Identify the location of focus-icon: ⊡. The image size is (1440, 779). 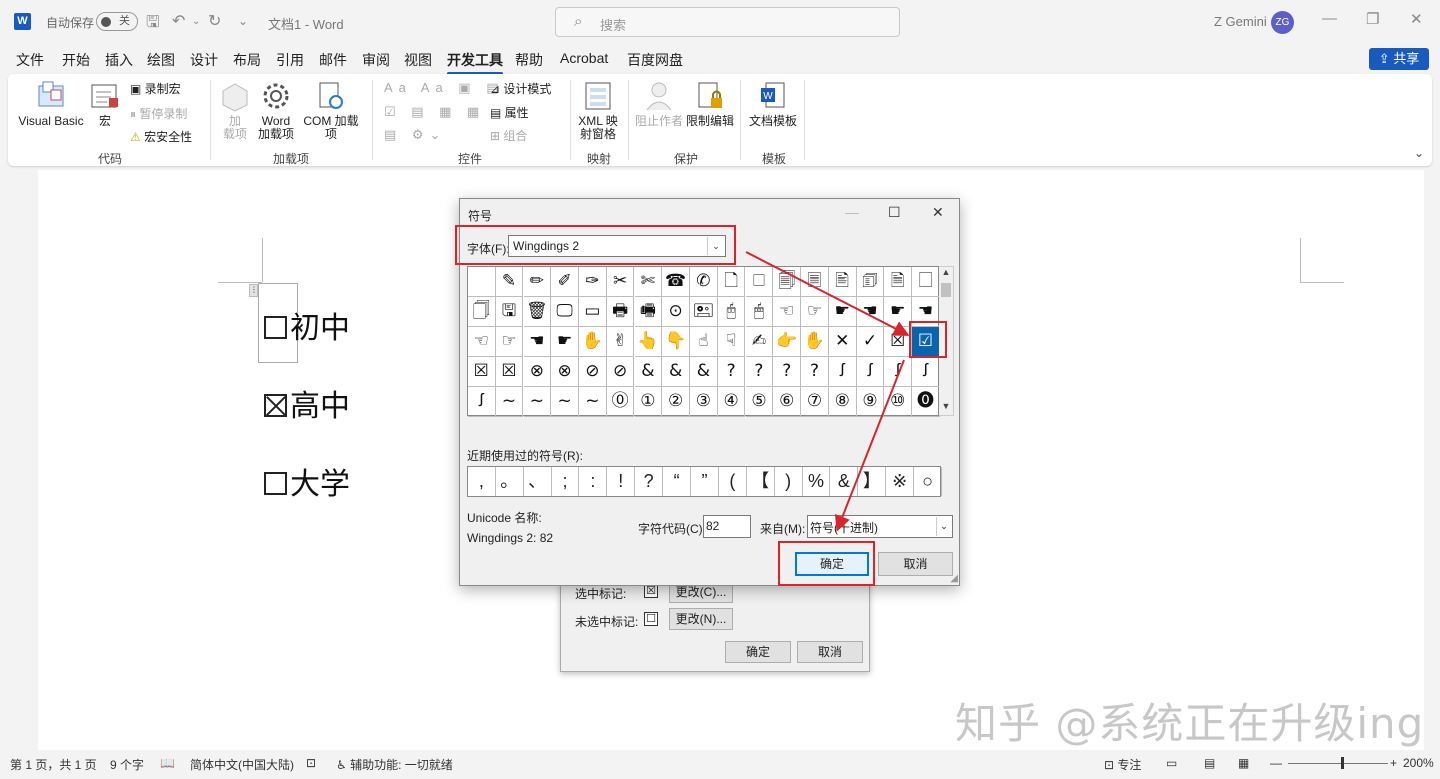
(1111, 765).